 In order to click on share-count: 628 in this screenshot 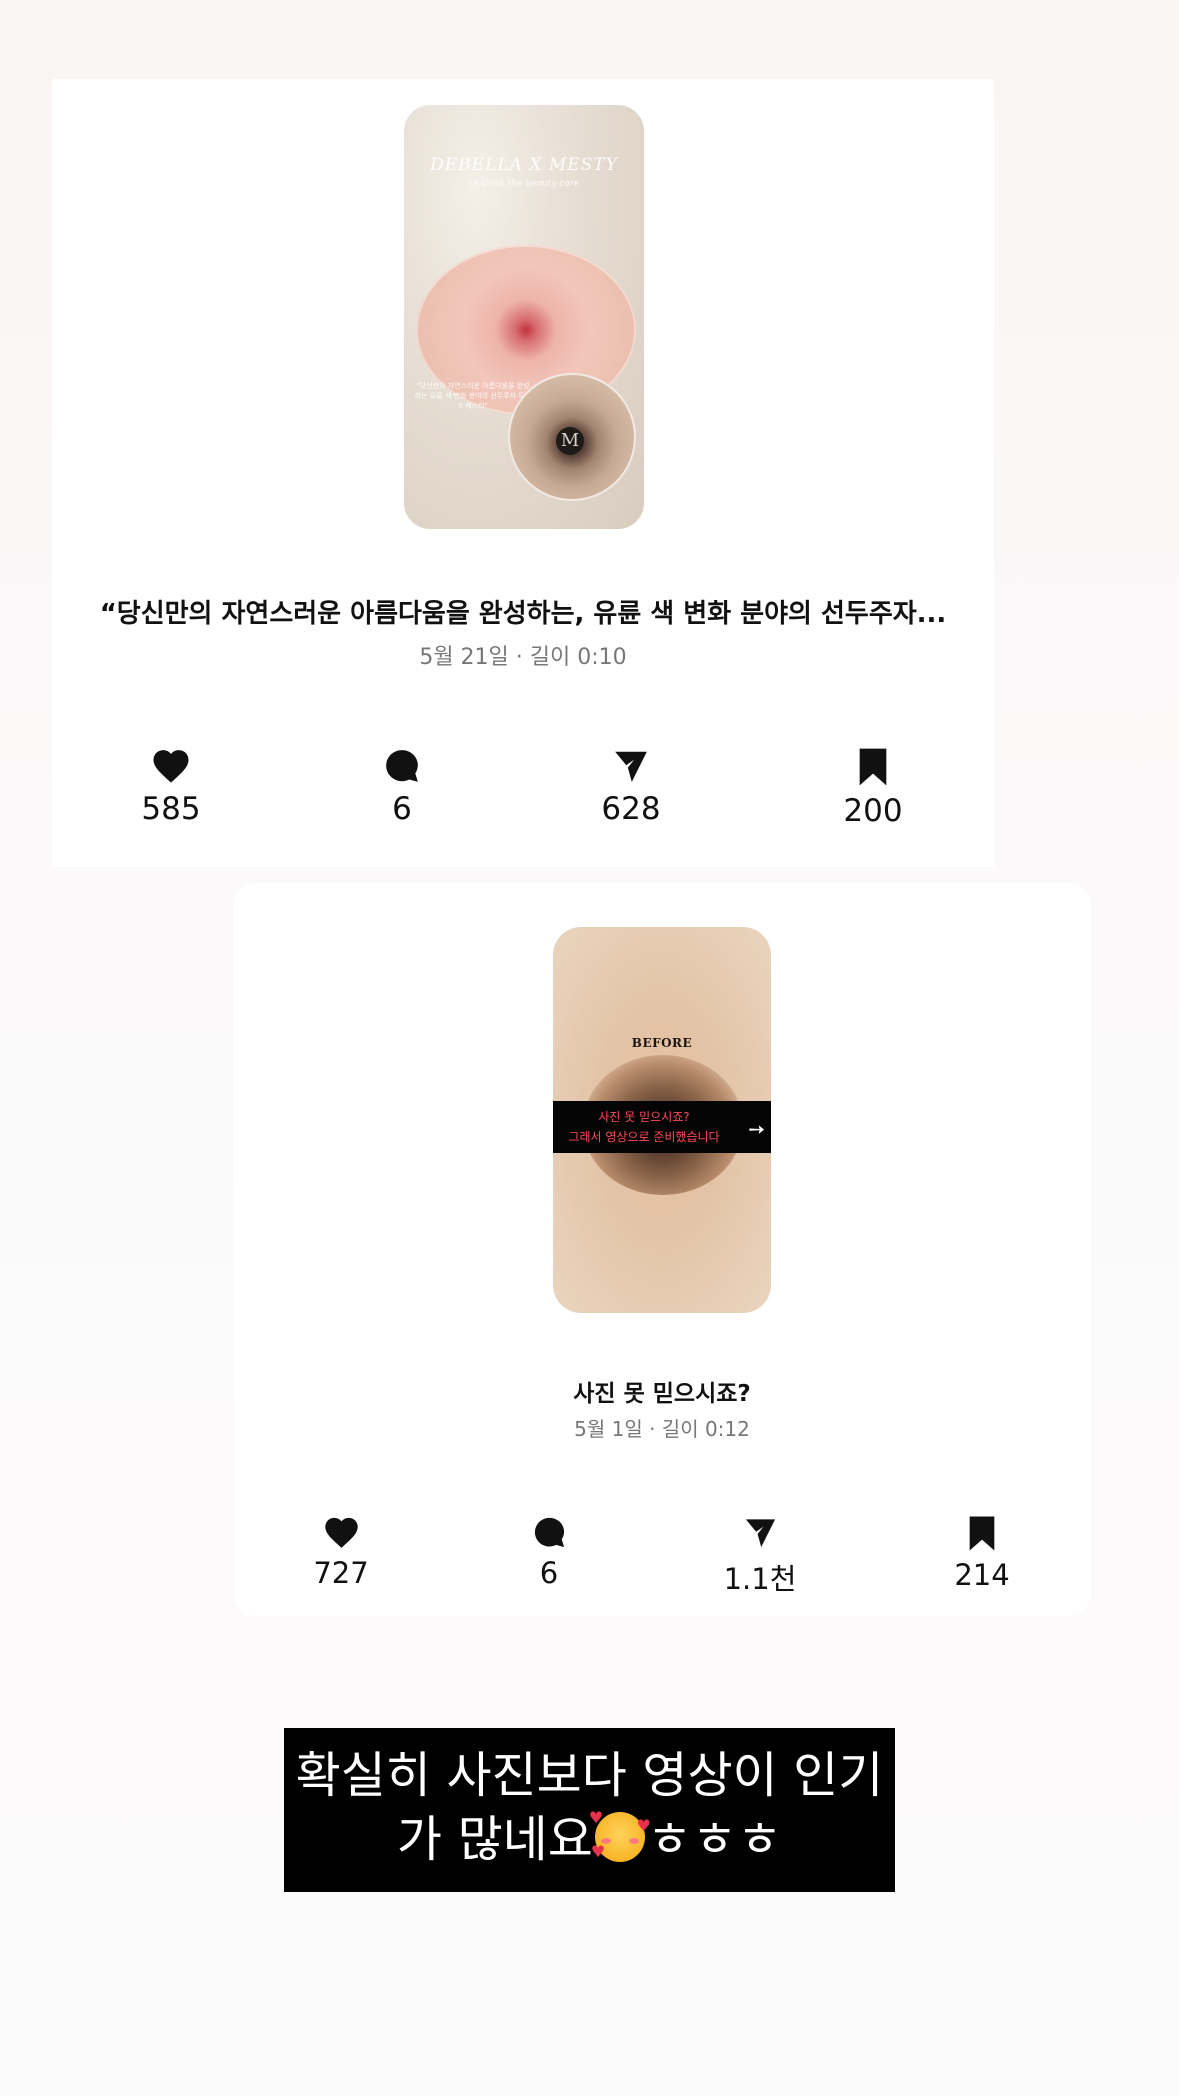, I will do `click(631, 809)`.